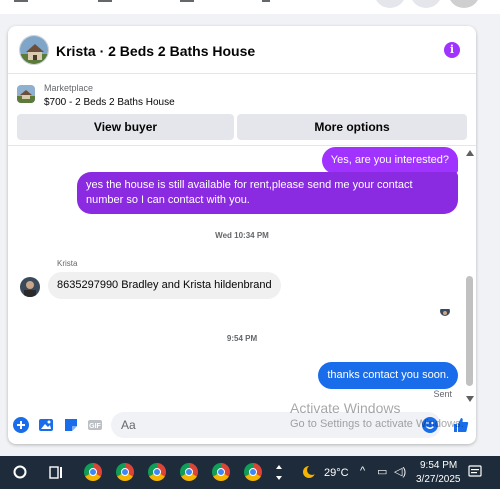 This screenshot has width=500, height=489. I want to click on marketplace-label: Marketplace, so click(69, 88).